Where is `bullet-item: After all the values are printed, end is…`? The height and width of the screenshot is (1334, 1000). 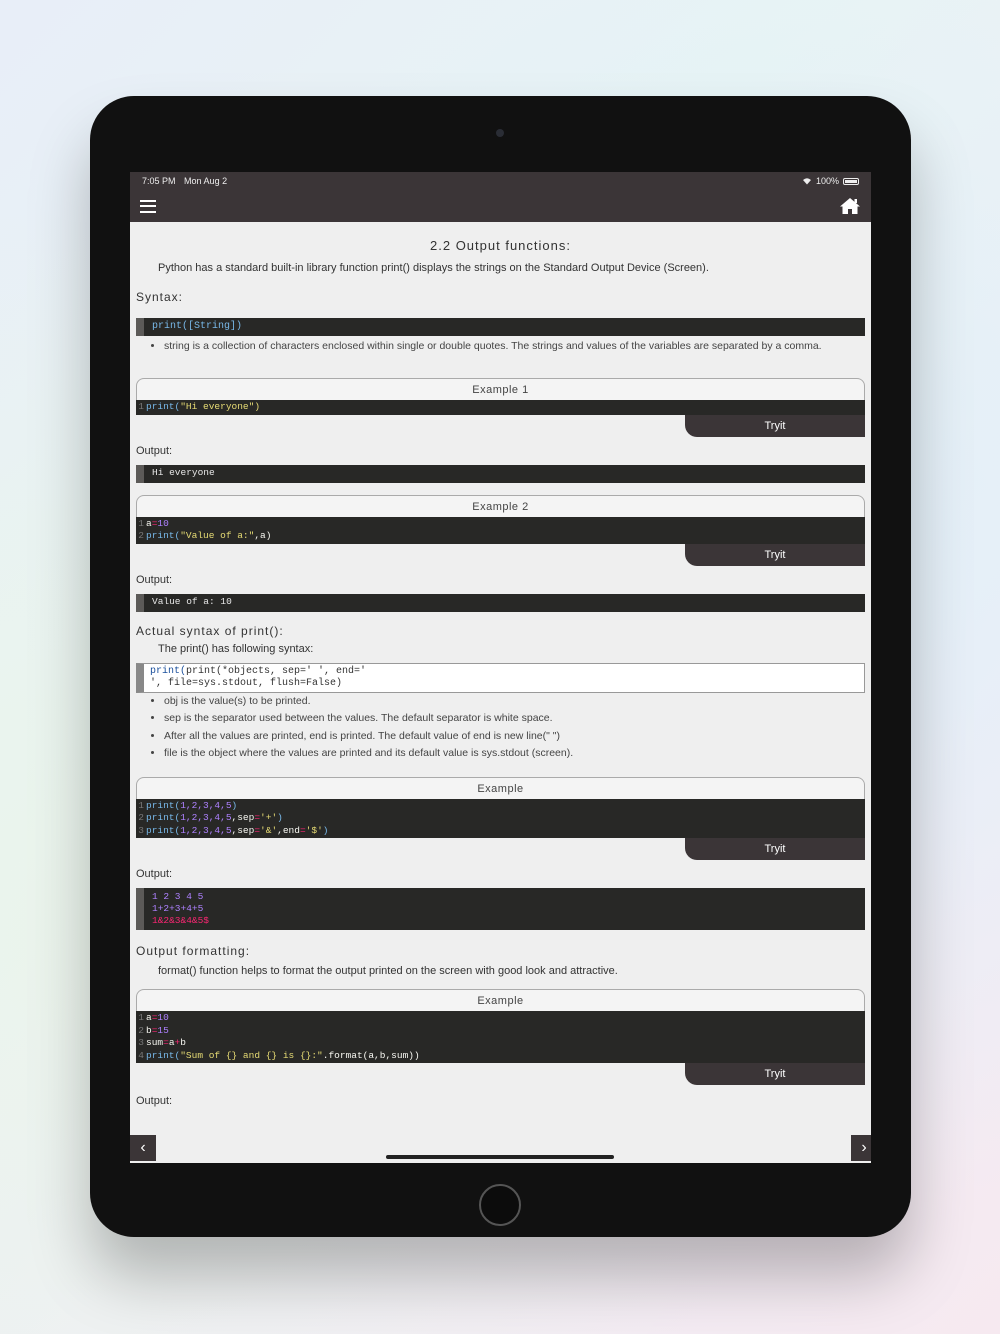
bullet-item: After all the values are printed, end is… is located at coordinates (514, 737).